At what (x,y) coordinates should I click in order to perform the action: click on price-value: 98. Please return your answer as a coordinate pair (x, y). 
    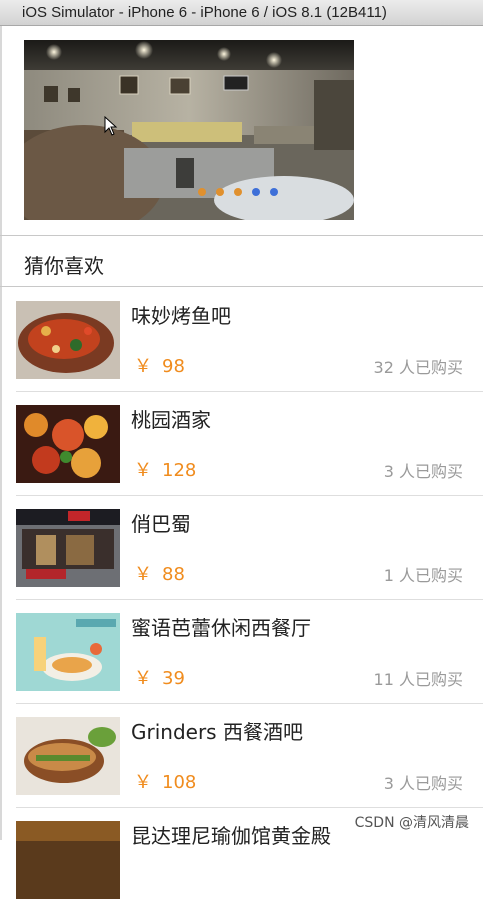
    Looking at the image, I should click on (173, 366).